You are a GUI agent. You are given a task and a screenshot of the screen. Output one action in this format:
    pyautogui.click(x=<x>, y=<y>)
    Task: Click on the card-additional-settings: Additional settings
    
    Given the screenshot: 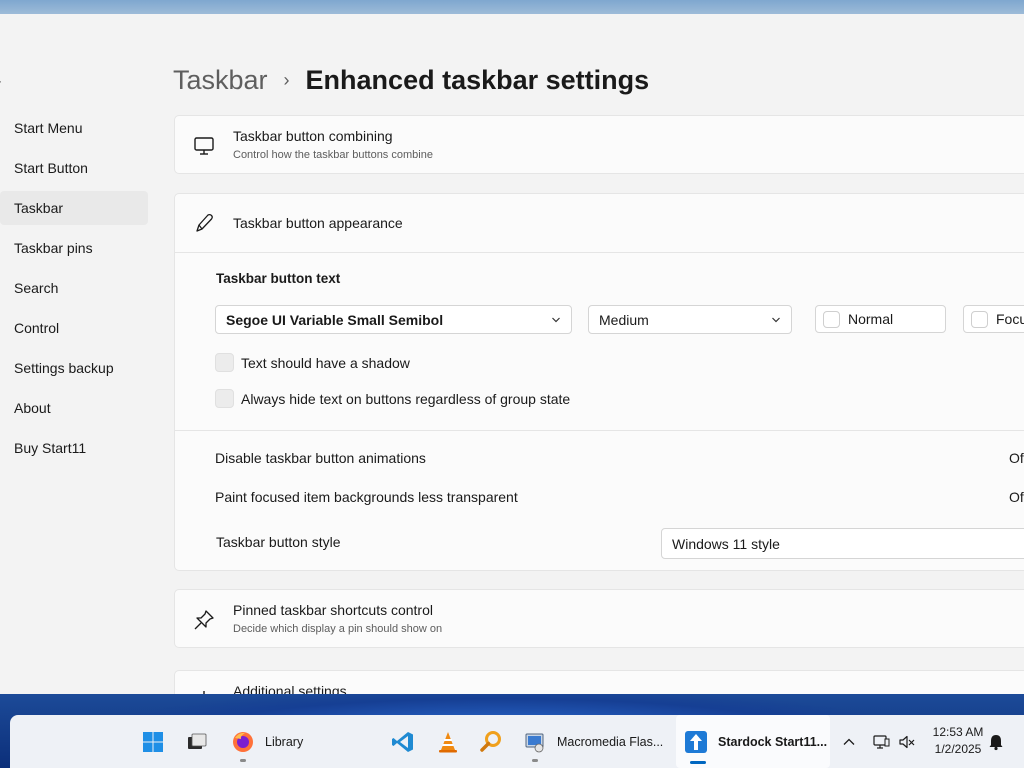 What is the action you would take?
    pyautogui.click(x=599, y=682)
    